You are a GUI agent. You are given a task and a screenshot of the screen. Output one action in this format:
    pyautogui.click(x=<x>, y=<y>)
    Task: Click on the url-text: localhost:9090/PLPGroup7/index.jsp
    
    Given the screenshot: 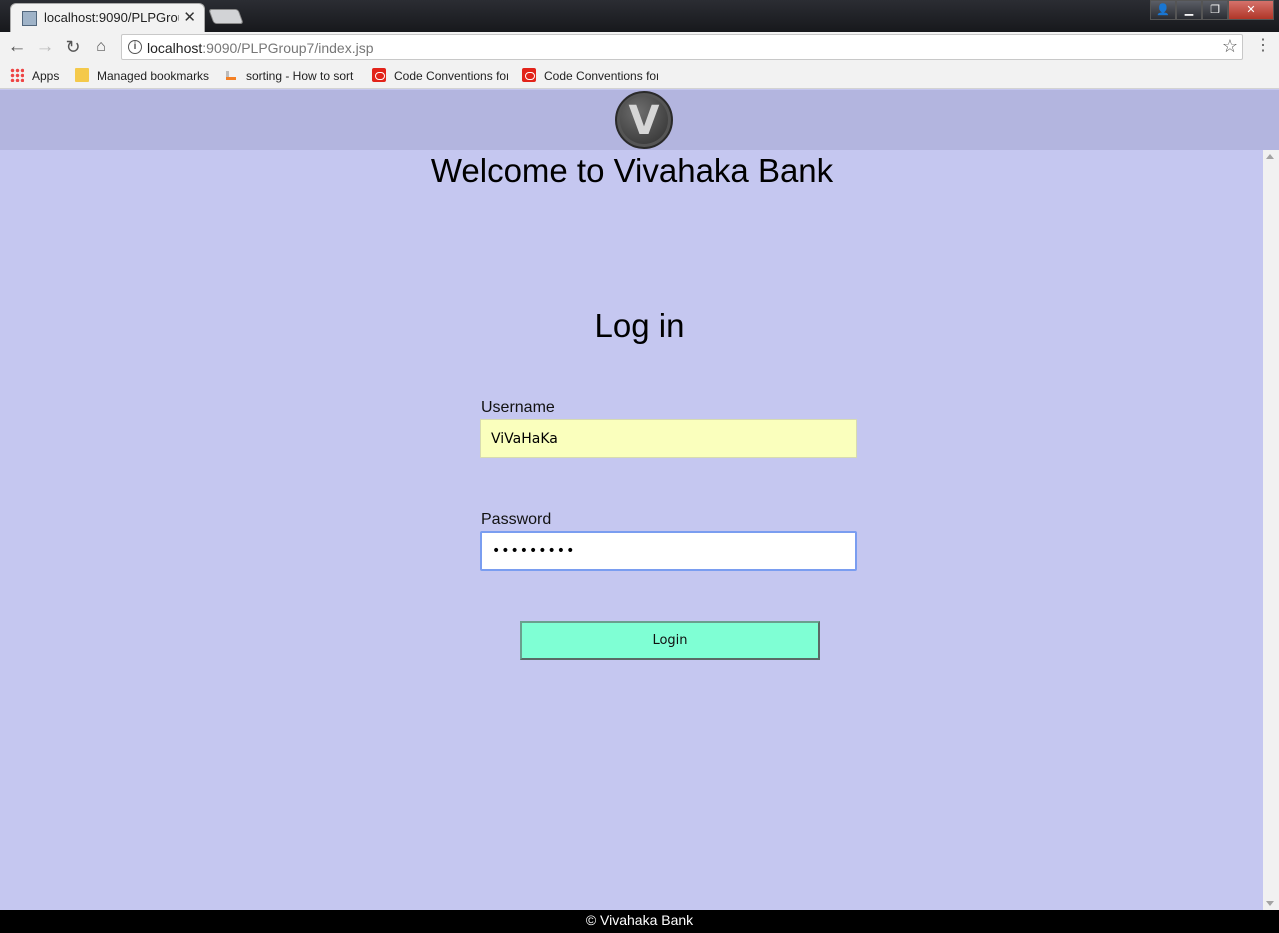 What is the action you would take?
    pyautogui.click(x=260, y=48)
    